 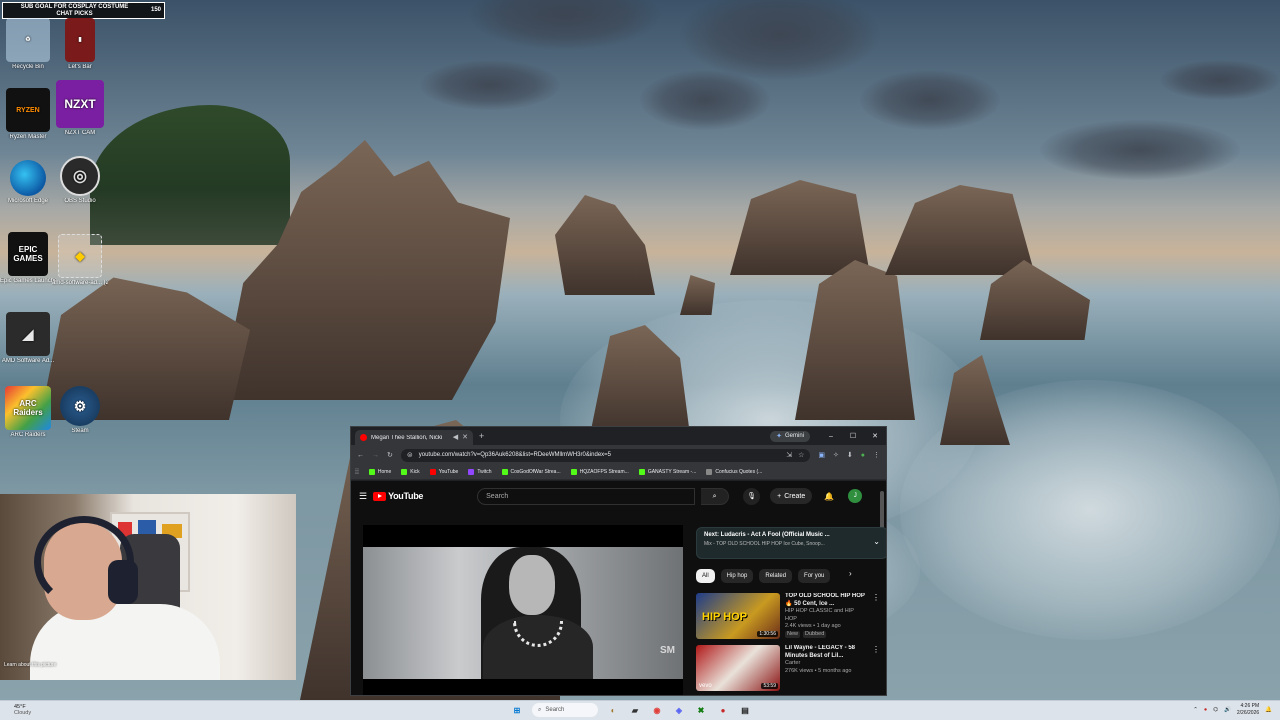 What do you see at coordinates (815, 634) in the screenshot?
I see `dubbed-badge: Dubbed` at bounding box center [815, 634].